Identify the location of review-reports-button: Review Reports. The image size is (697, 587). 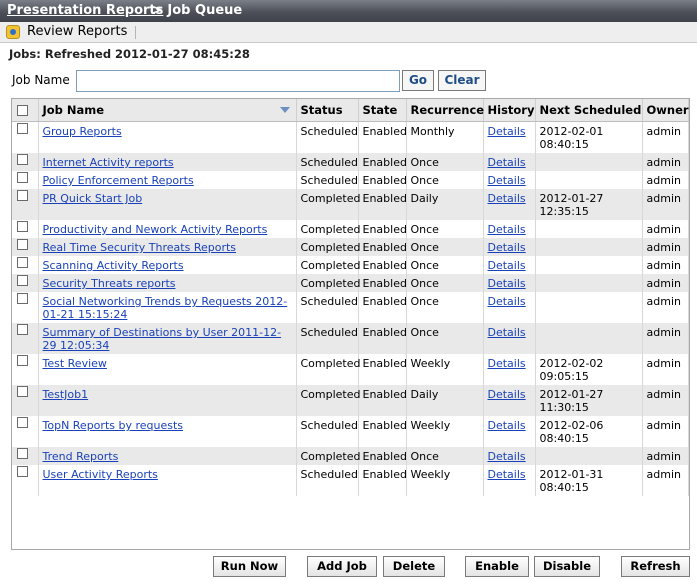
(77, 32).